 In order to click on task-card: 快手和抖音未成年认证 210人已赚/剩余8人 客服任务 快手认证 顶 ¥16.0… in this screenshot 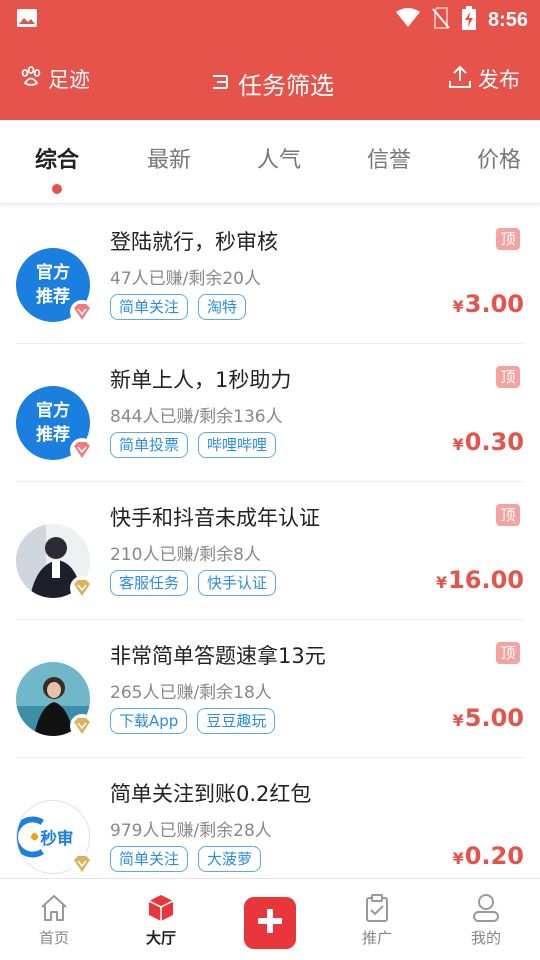, I will do `click(270, 551)`.